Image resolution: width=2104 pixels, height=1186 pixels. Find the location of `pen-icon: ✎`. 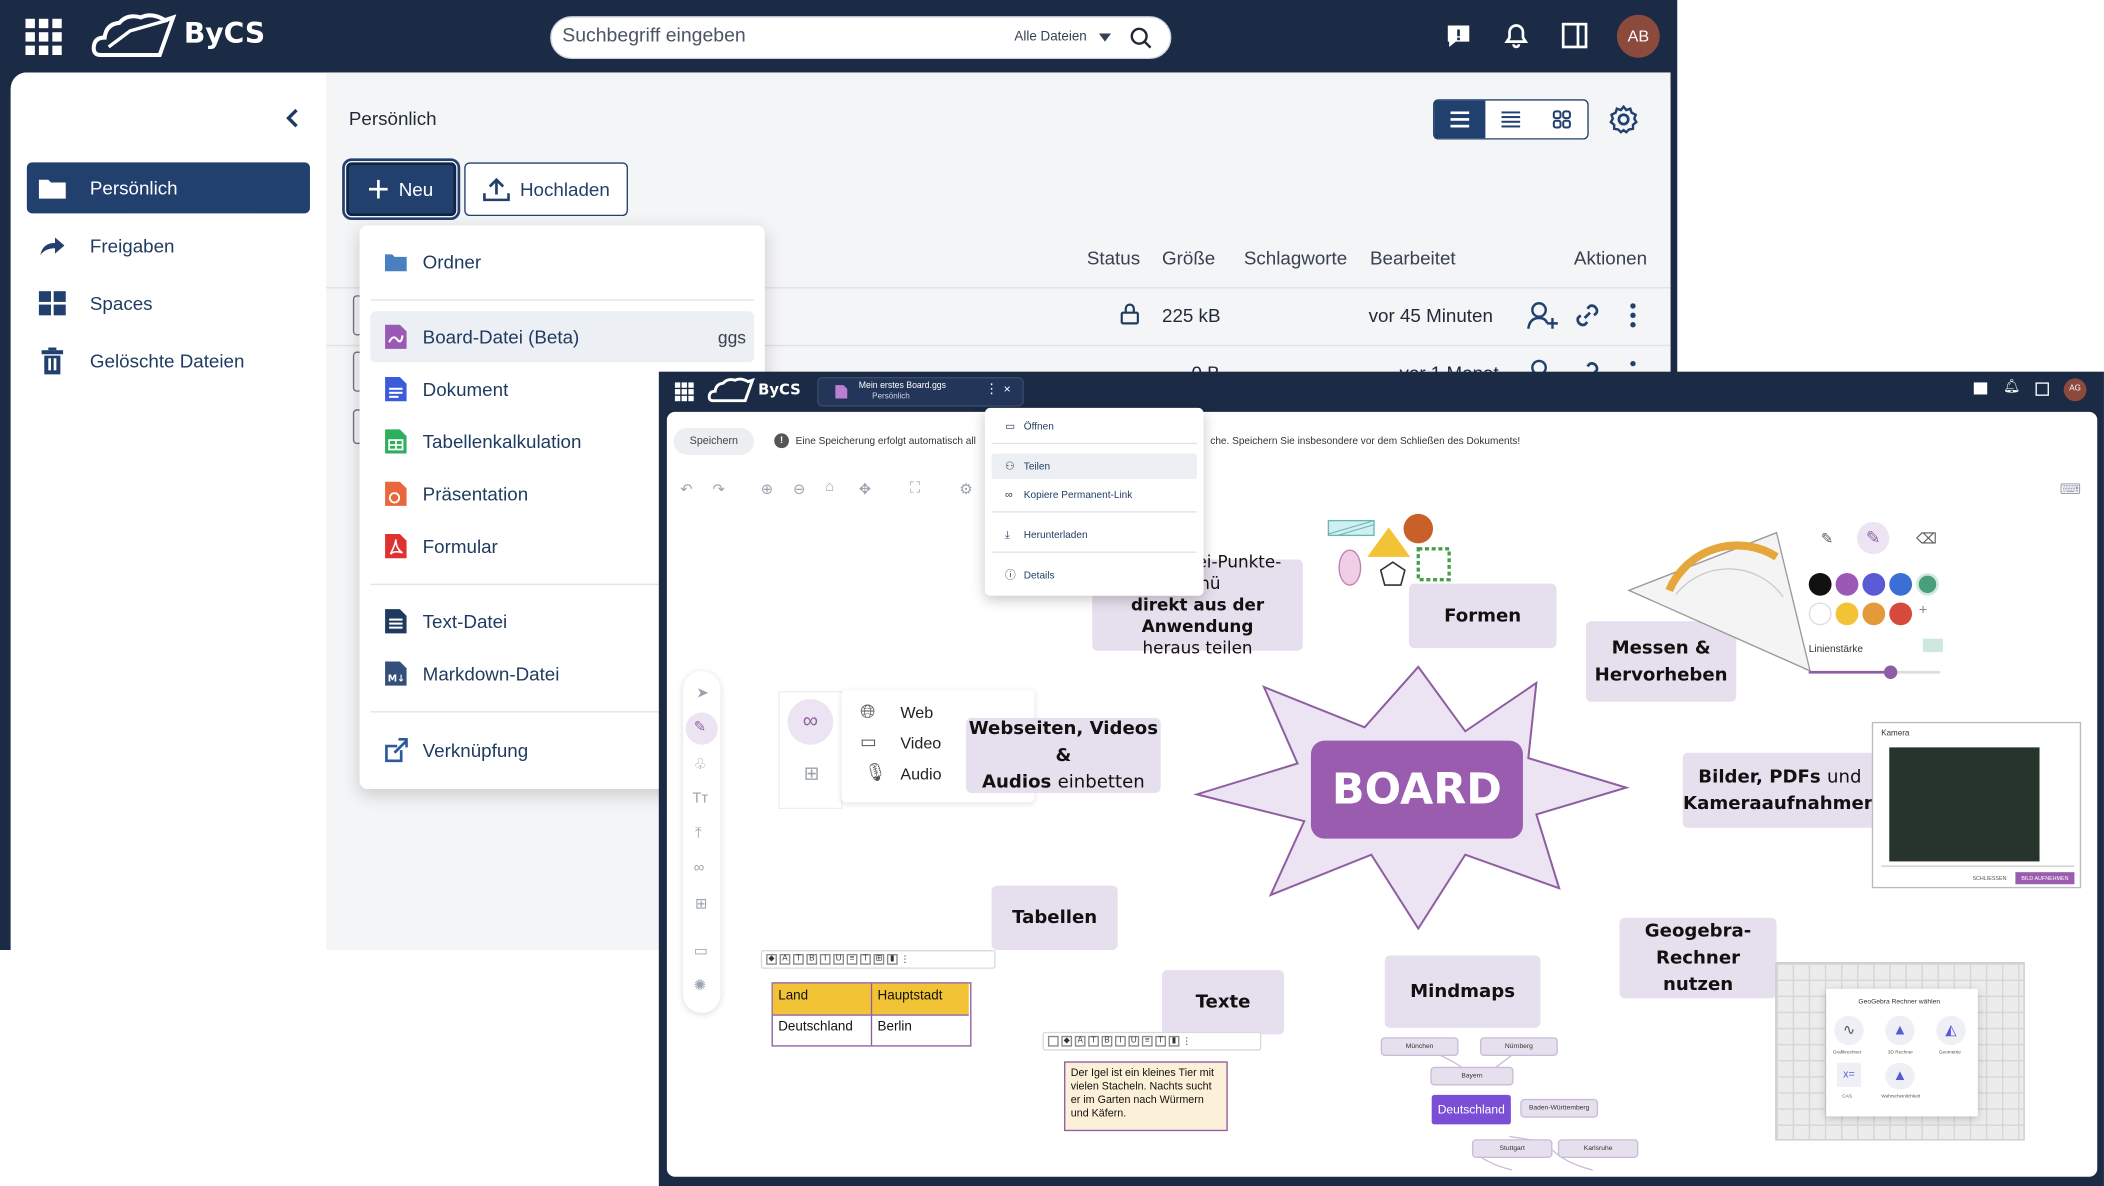

pen-icon: ✎ is located at coordinates (700, 726).